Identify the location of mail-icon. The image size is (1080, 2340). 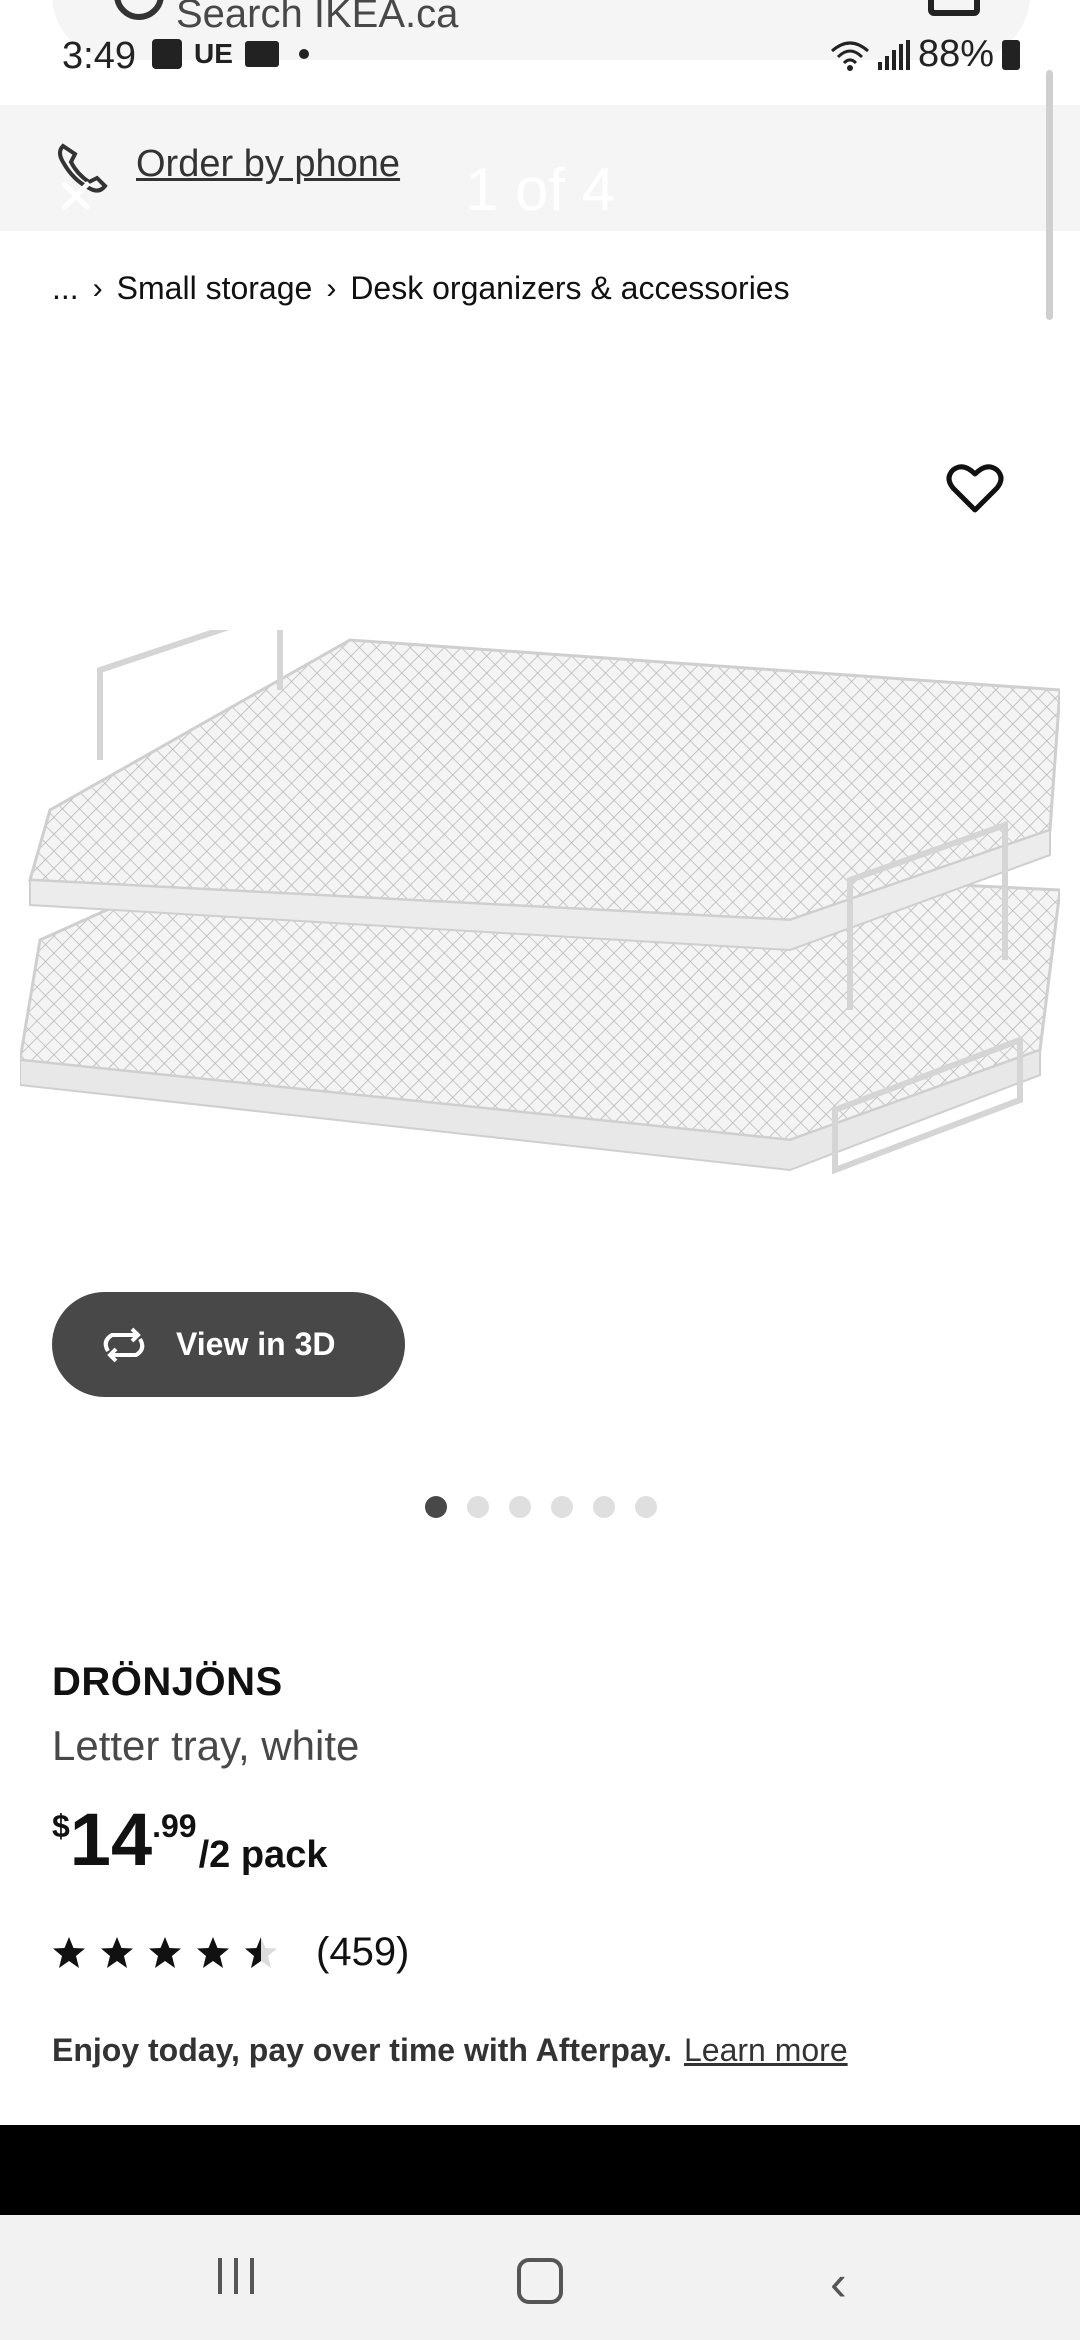
(261, 54).